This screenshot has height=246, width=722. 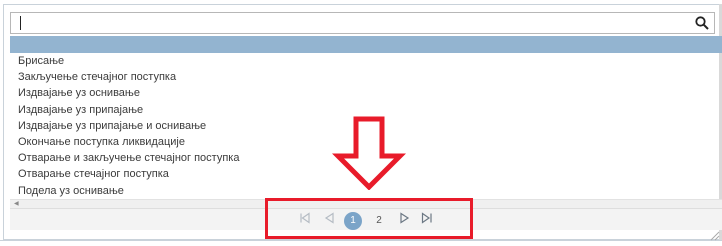 What do you see at coordinates (366, 219) in the screenshot?
I see `pagination-bar: 1 2` at bounding box center [366, 219].